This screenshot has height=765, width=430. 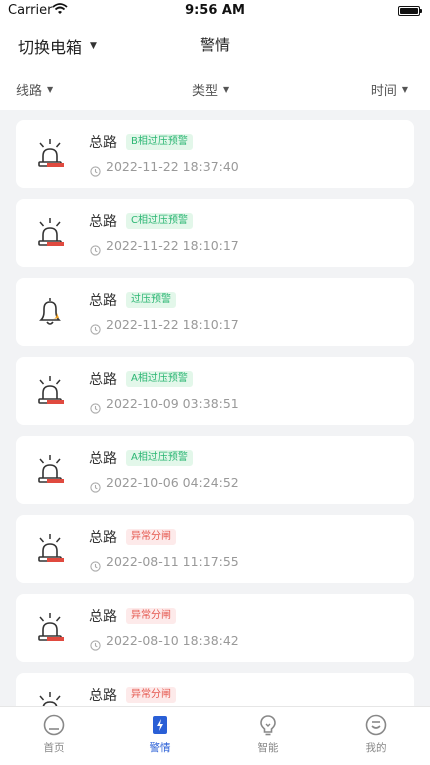 I want to click on nav-bar: 切换电箱 ▼ 警情, so click(x=215, y=44).